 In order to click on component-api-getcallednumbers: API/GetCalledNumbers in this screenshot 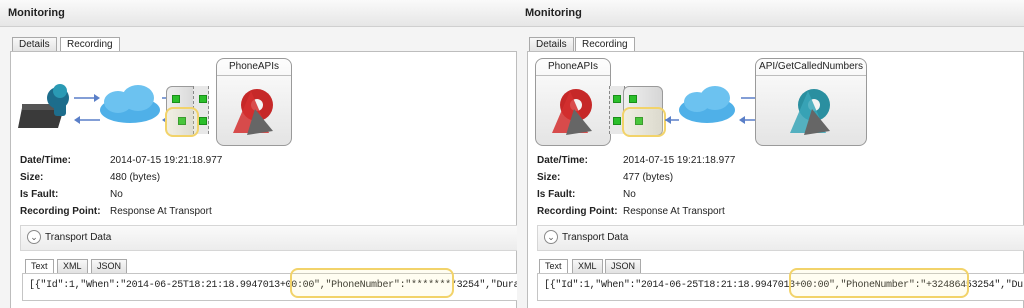, I will do `click(811, 102)`.